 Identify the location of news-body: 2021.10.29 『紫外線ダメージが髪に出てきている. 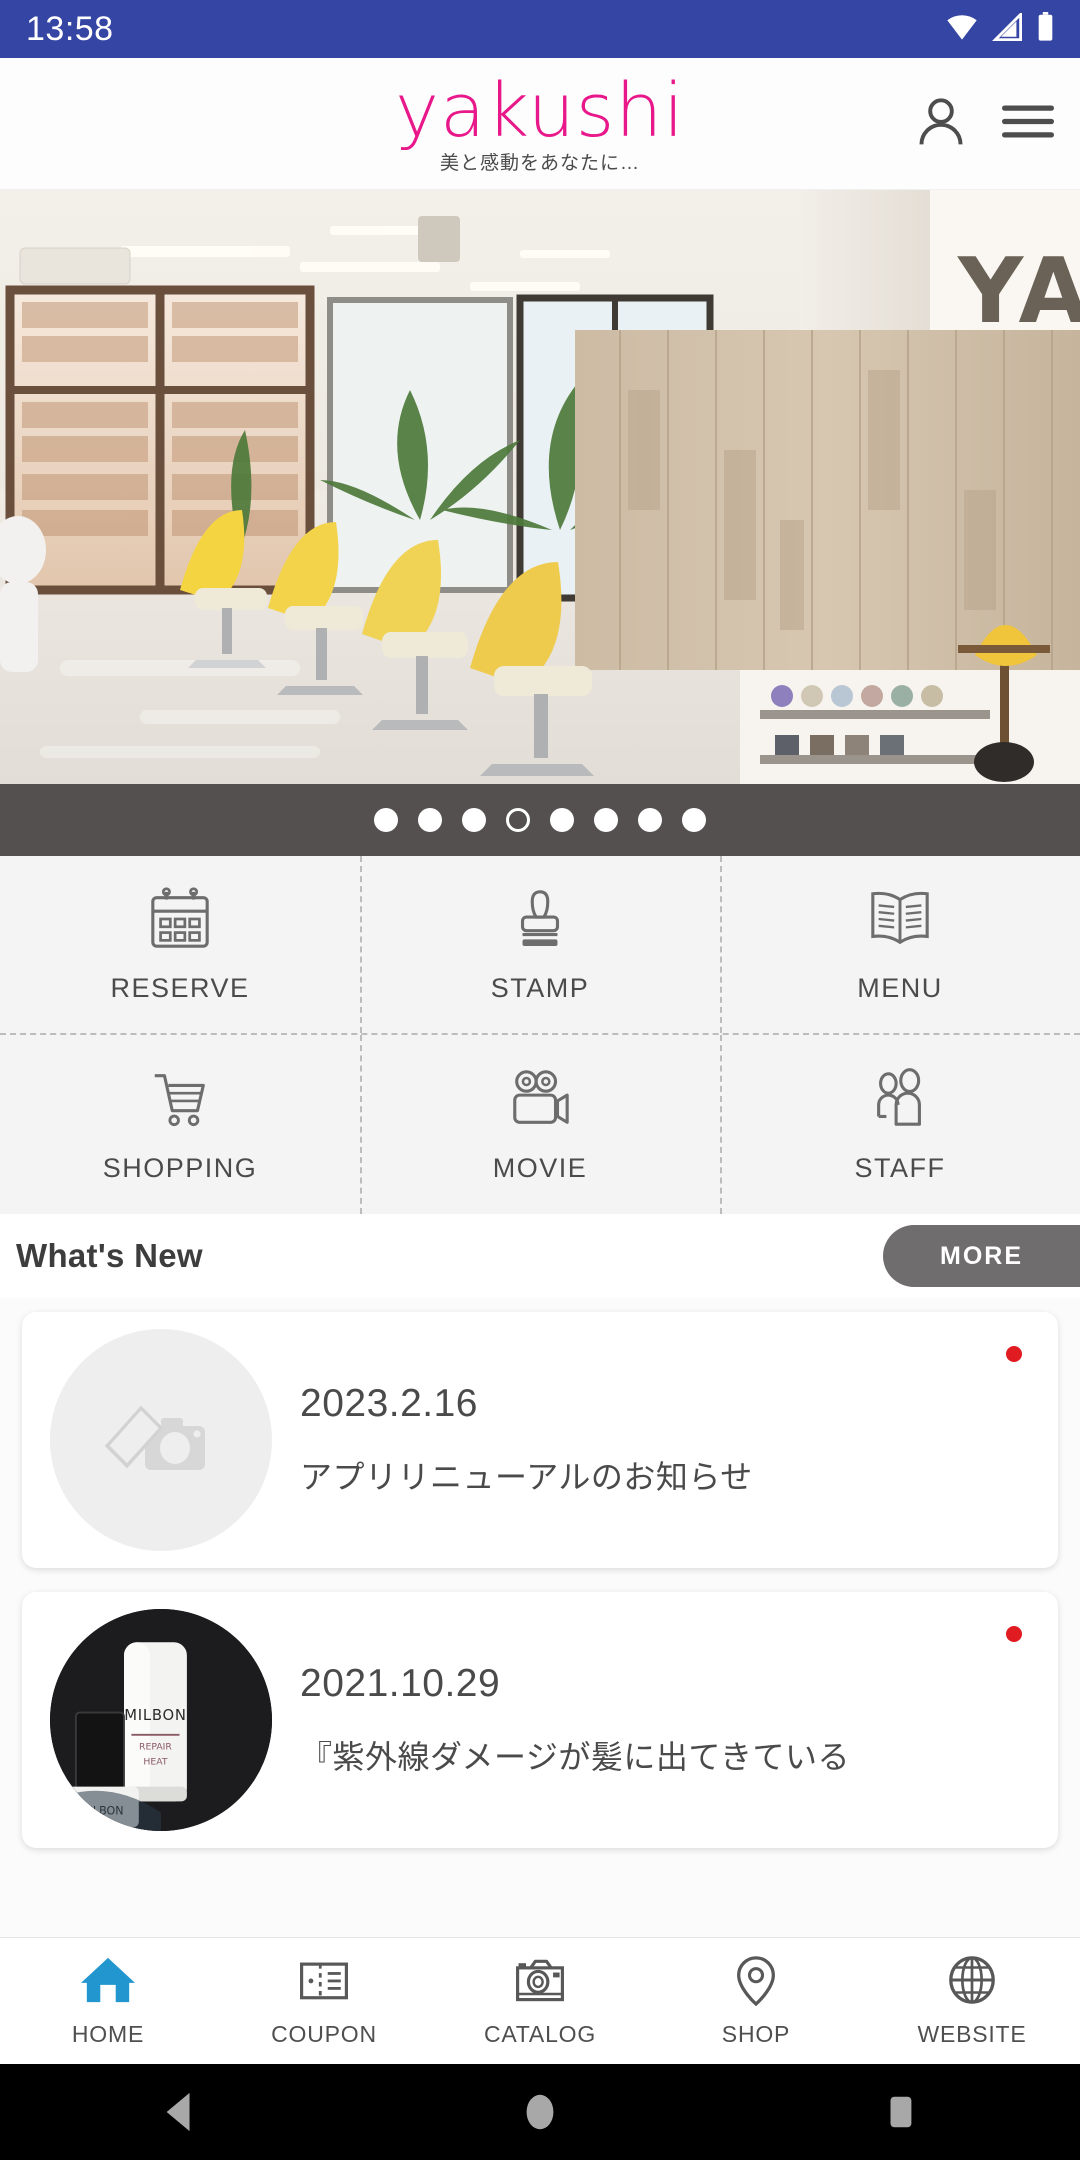
(648, 1720).